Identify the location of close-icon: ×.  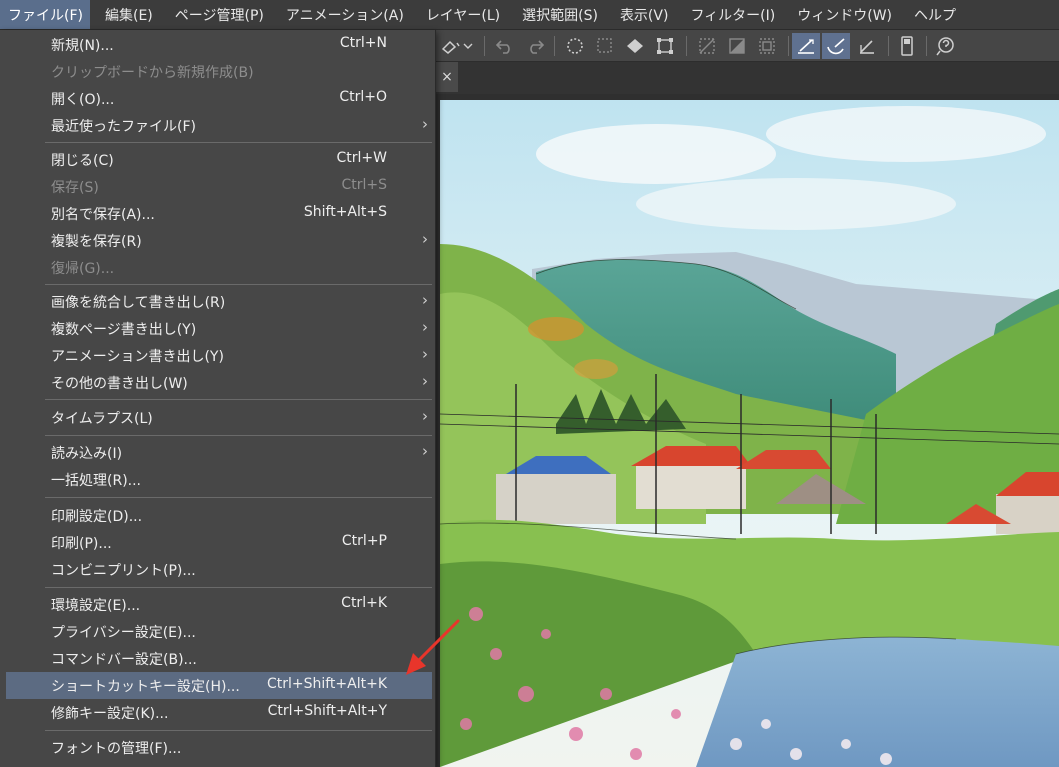
(447, 77).